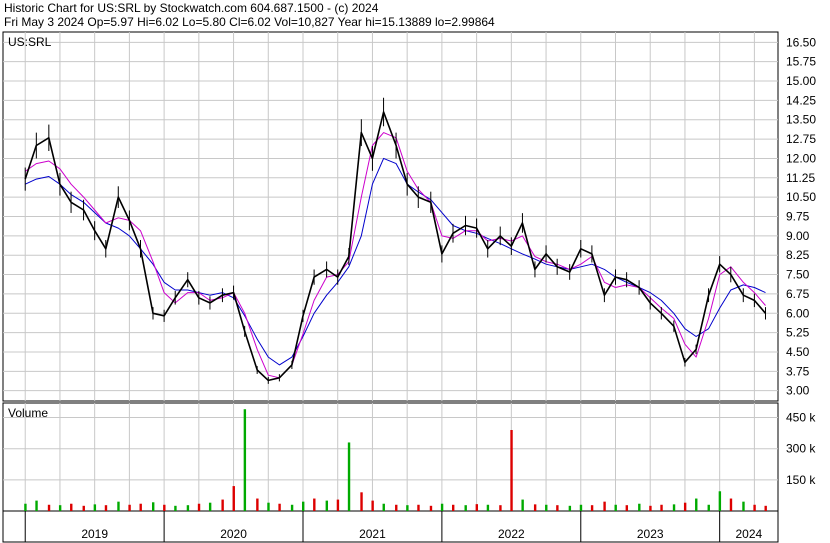 Image resolution: width=830 pixels, height=543 pixels. What do you see at coordinates (511, 534) in the screenshot?
I see `year-label: 2022` at bounding box center [511, 534].